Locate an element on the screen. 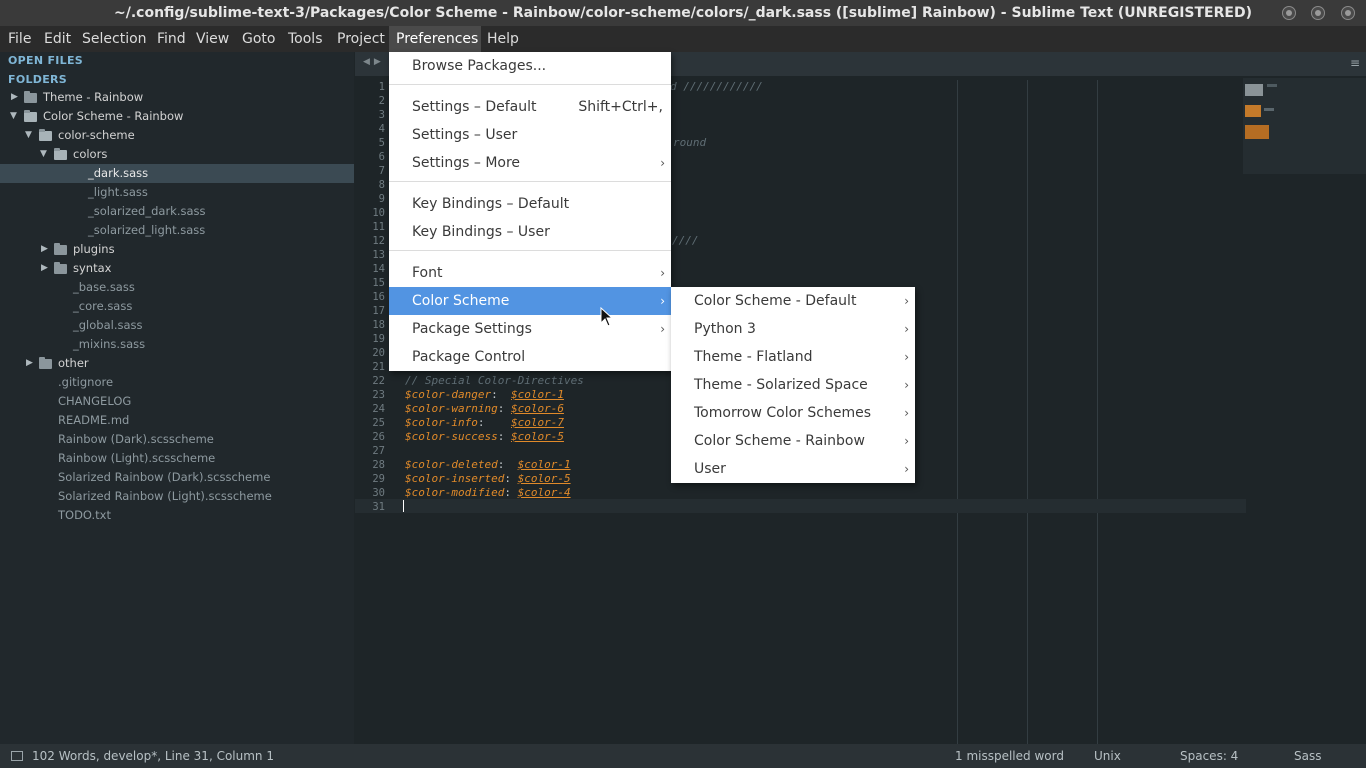 The width and height of the screenshot is (1366, 768). menu-item-color-scheme: Color Scheme › is located at coordinates (530, 301).